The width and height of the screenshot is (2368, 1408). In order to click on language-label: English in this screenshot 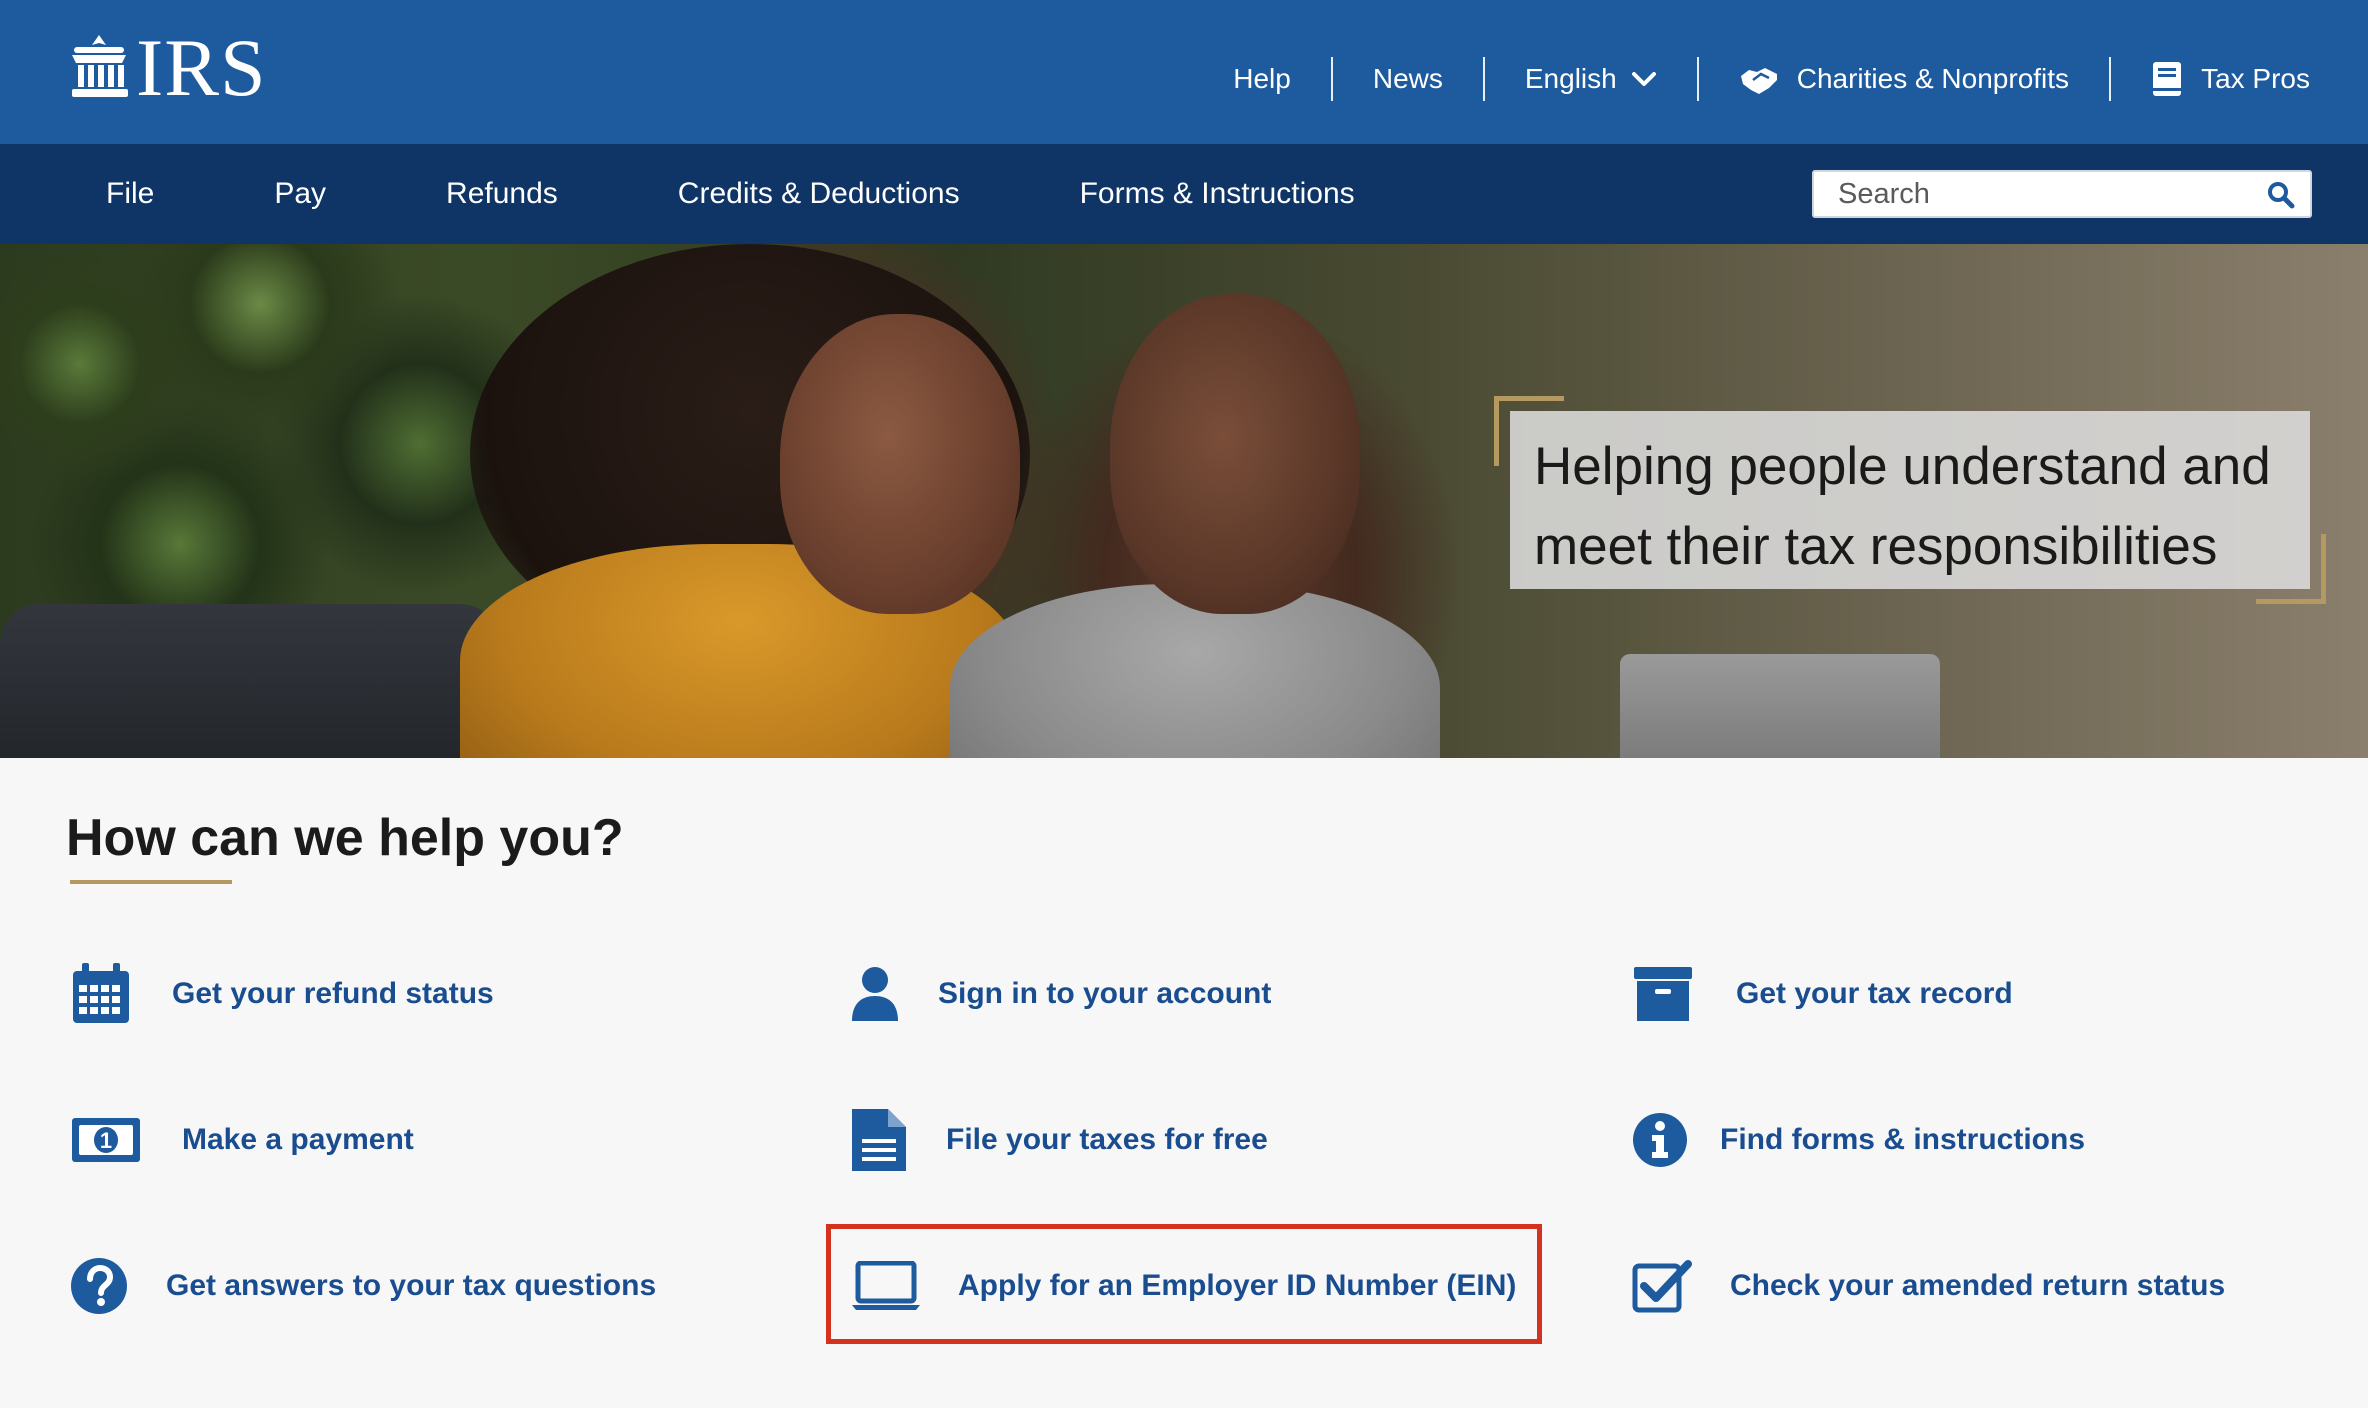, I will do `click(1570, 78)`.